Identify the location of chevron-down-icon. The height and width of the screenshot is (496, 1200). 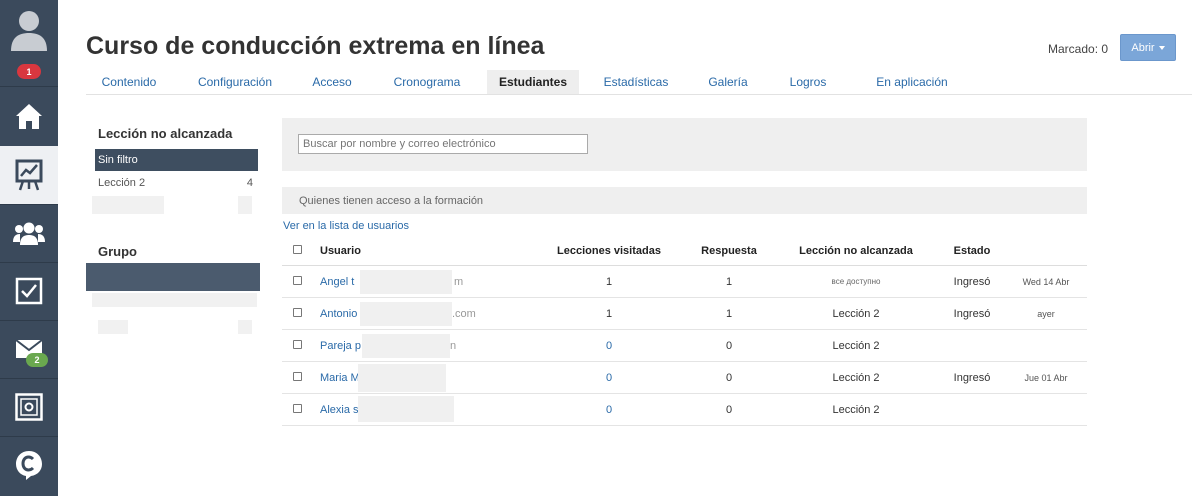
(1161, 47).